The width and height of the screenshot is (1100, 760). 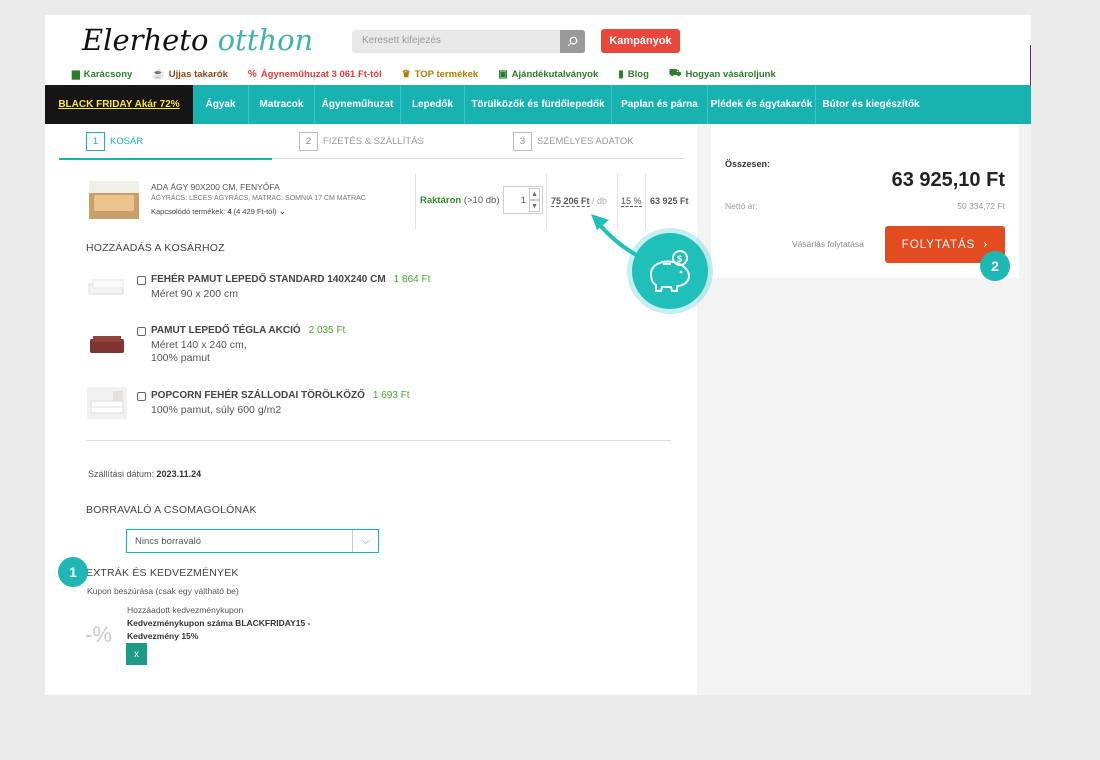 What do you see at coordinates (194, 294) in the screenshot?
I see `addon-desc: Méret 90 x 200 cm` at bounding box center [194, 294].